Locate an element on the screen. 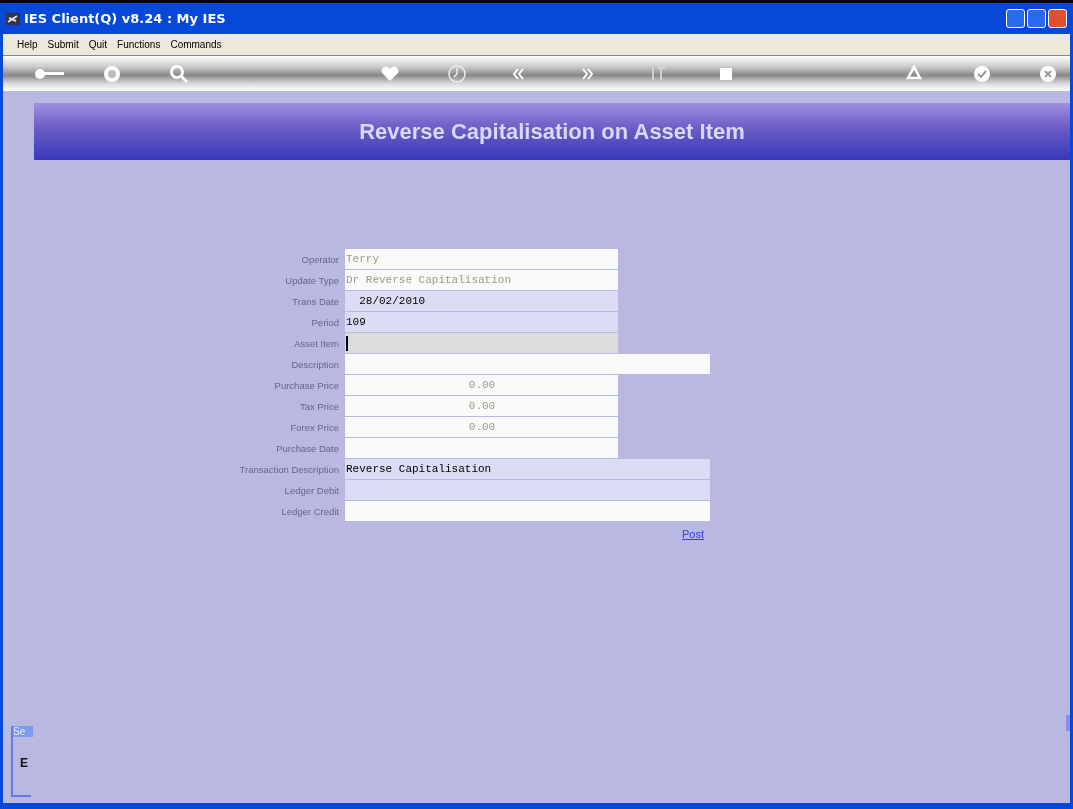  stop-icon is located at coordinates (726, 73).